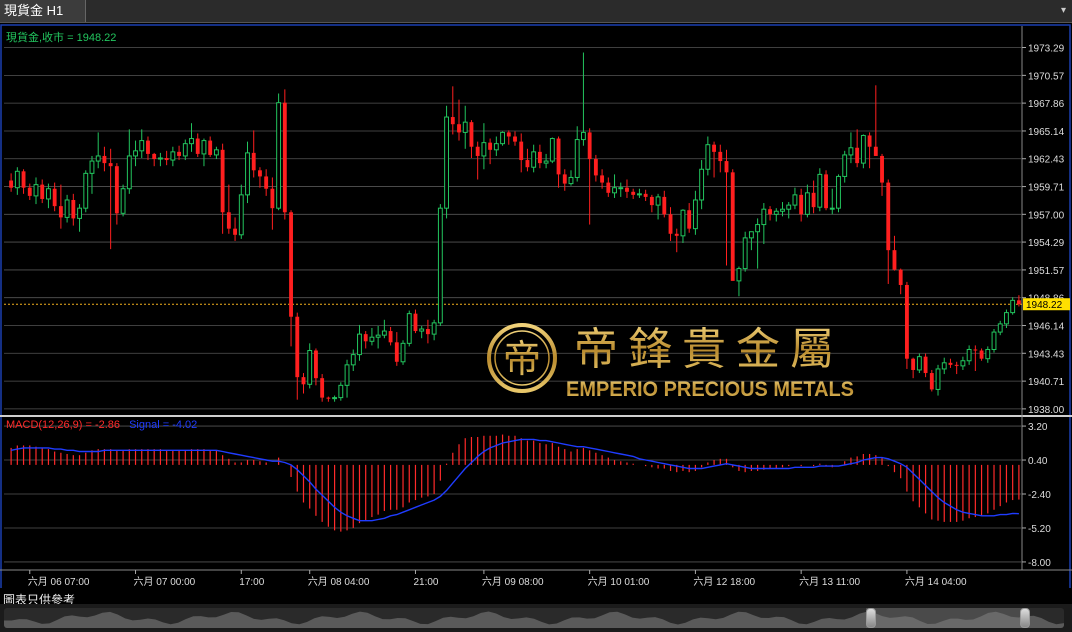  What do you see at coordinates (59, 582) in the screenshot?
I see `time-tick-label: 六月 06 07:00` at bounding box center [59, 582].